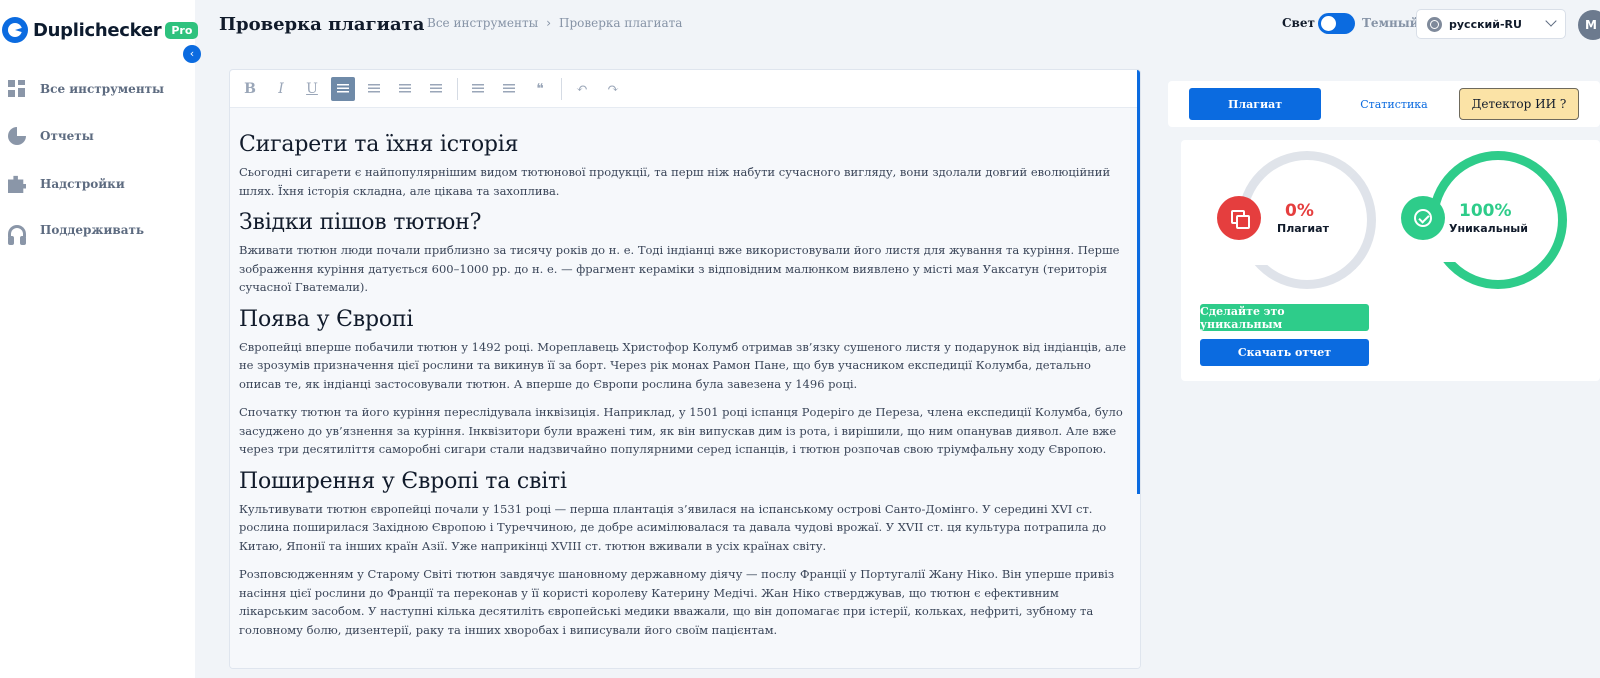  Describe the element at coordinates (102, 89) in the screenshot. I see `sidebar-item-label: Все инструменты` at that location.